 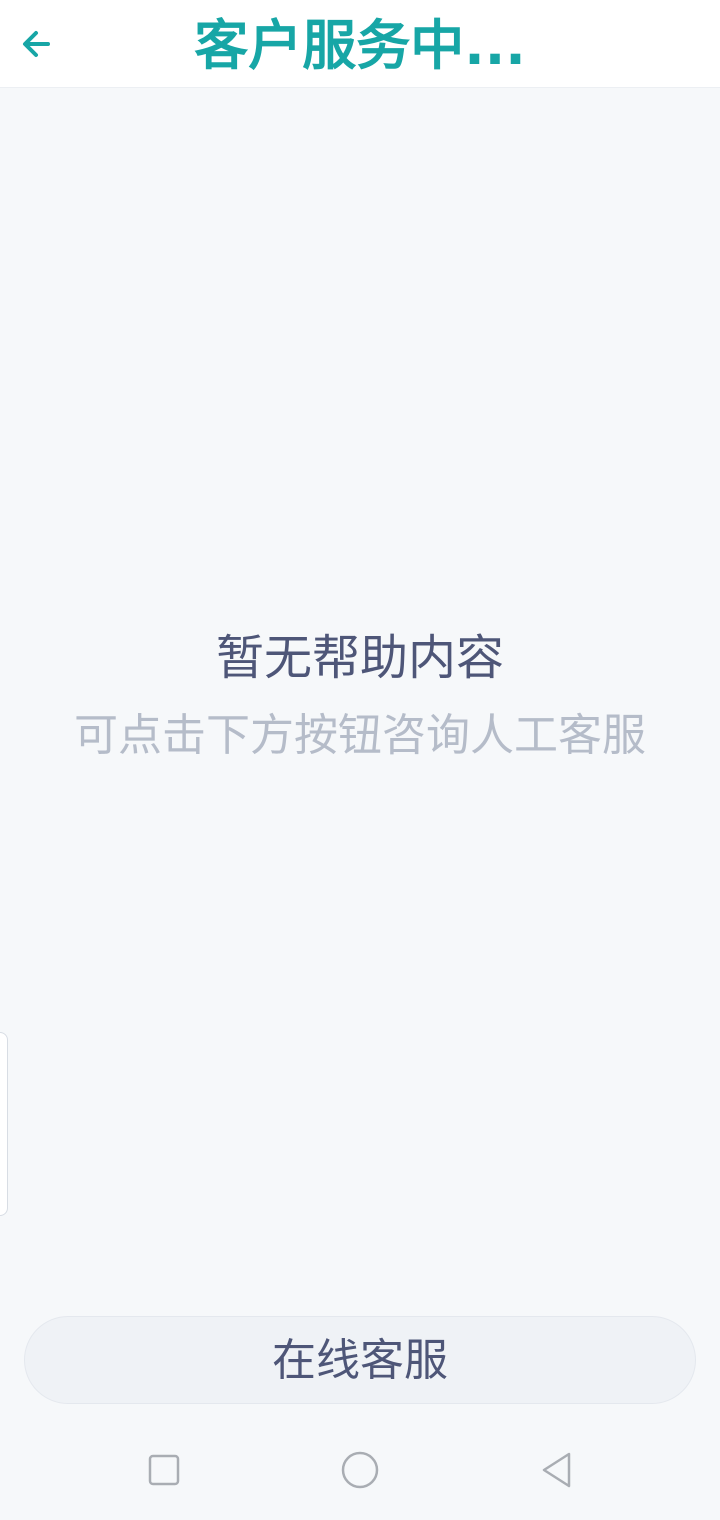 I want to click on triangle-back-icon, so click(x=556, y=1470).